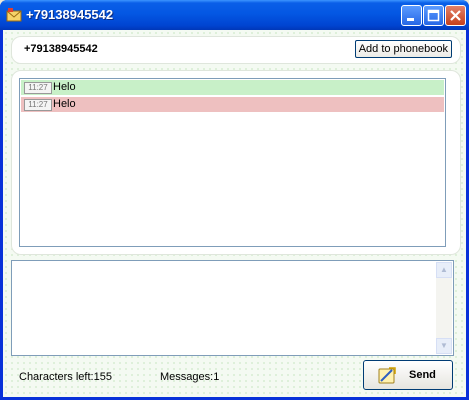  I want to click on send-button: Send, so click(408, 375).